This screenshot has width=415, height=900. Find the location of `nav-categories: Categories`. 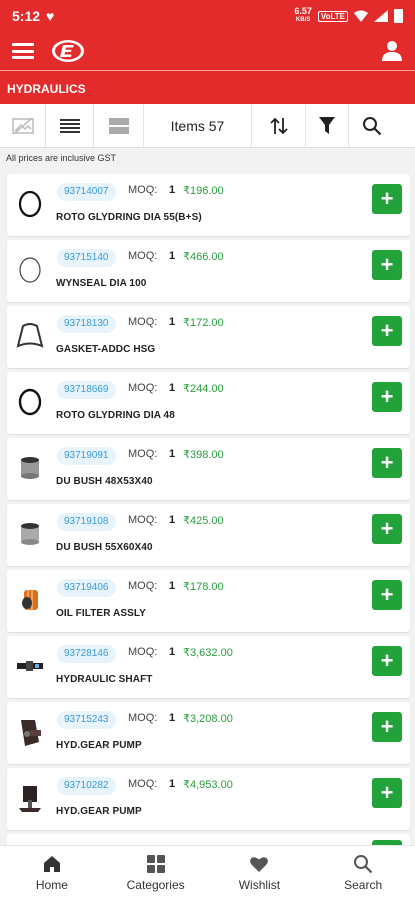

nav-categories: Categories is located at coordinates (156, 873).